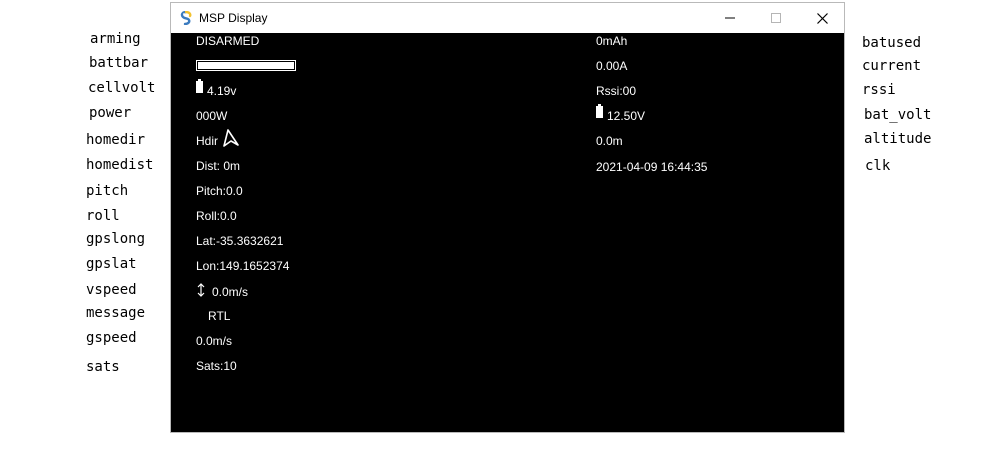 This screenshot has height=451, width=993. Describe the element at coordinates (122, 88) in the screenshot. I see `label-cellvolt: cellvolt` at that location.